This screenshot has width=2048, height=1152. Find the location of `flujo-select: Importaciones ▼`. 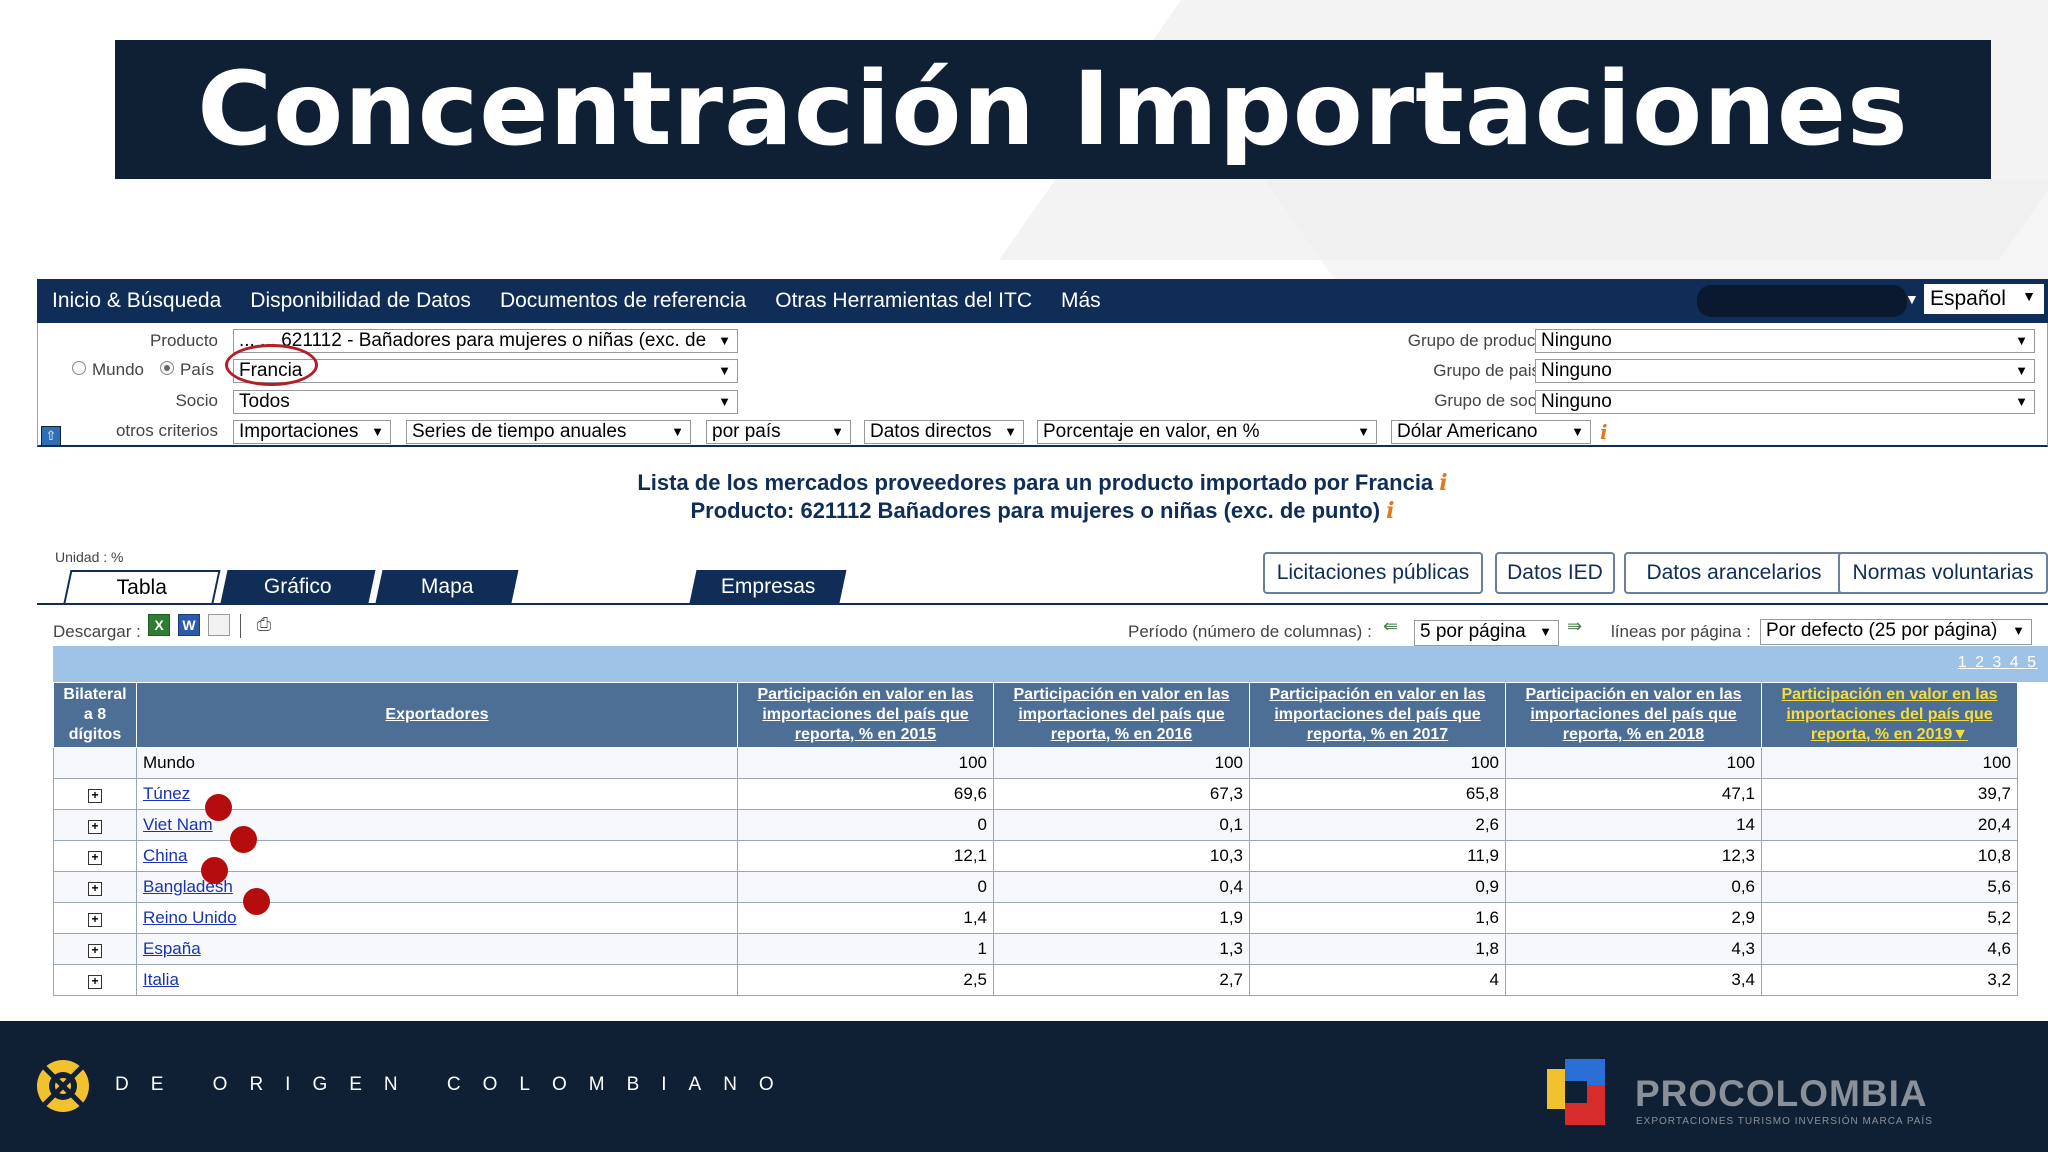

flujo-select: Importaciones ▼ is located at coordinates (312, 432).